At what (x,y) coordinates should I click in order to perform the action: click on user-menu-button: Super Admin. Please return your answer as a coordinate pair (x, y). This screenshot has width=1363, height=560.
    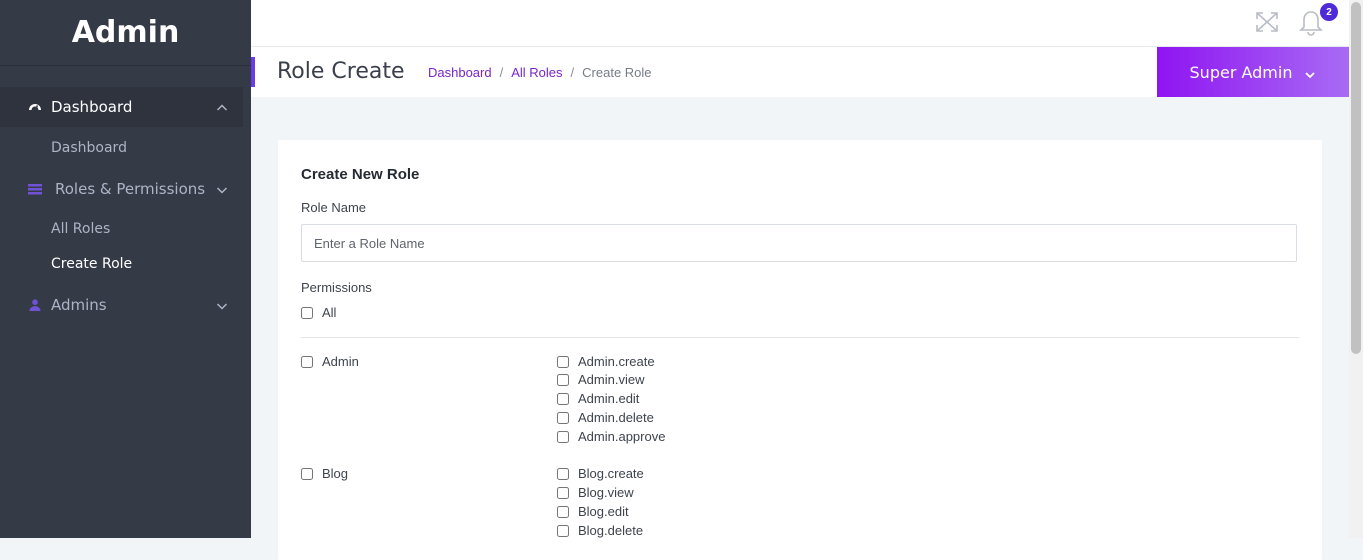
    Looking at the image, I should click on (1253, 72).